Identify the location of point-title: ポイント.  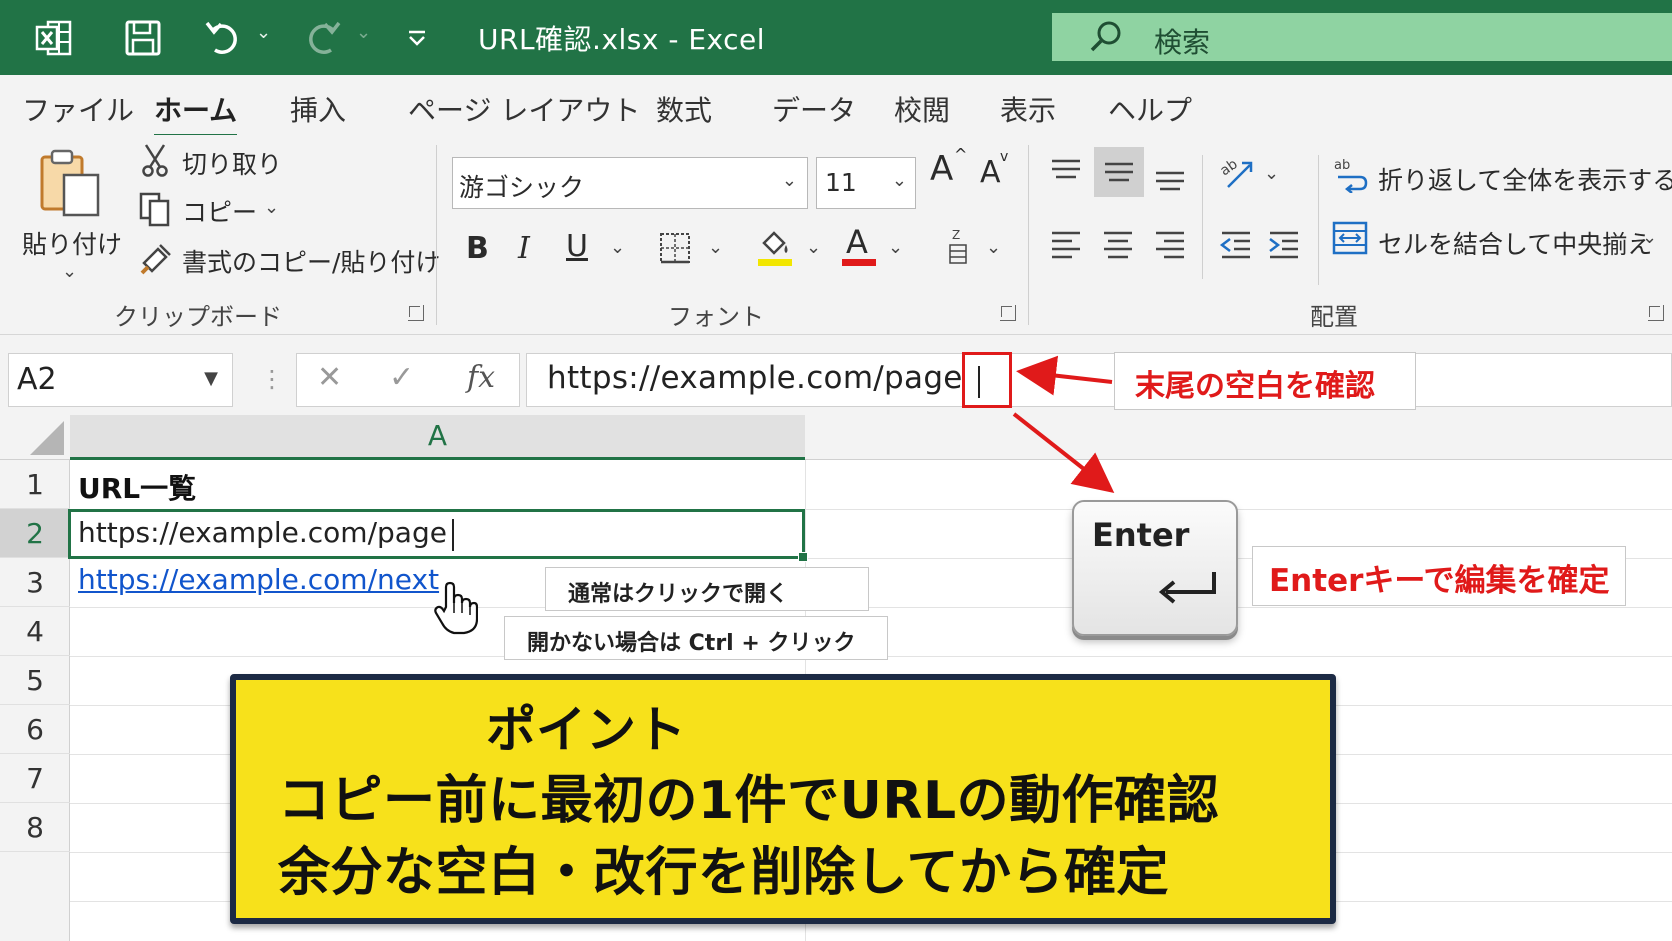
(586, 730).